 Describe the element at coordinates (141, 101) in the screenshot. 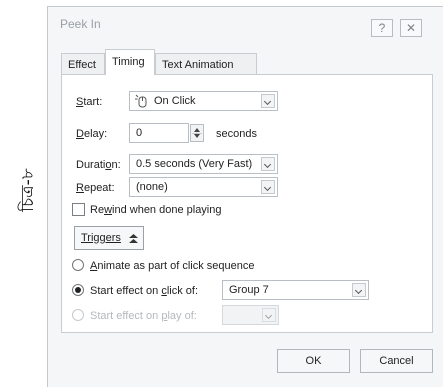

I see `mouse-click-icon` at that location.